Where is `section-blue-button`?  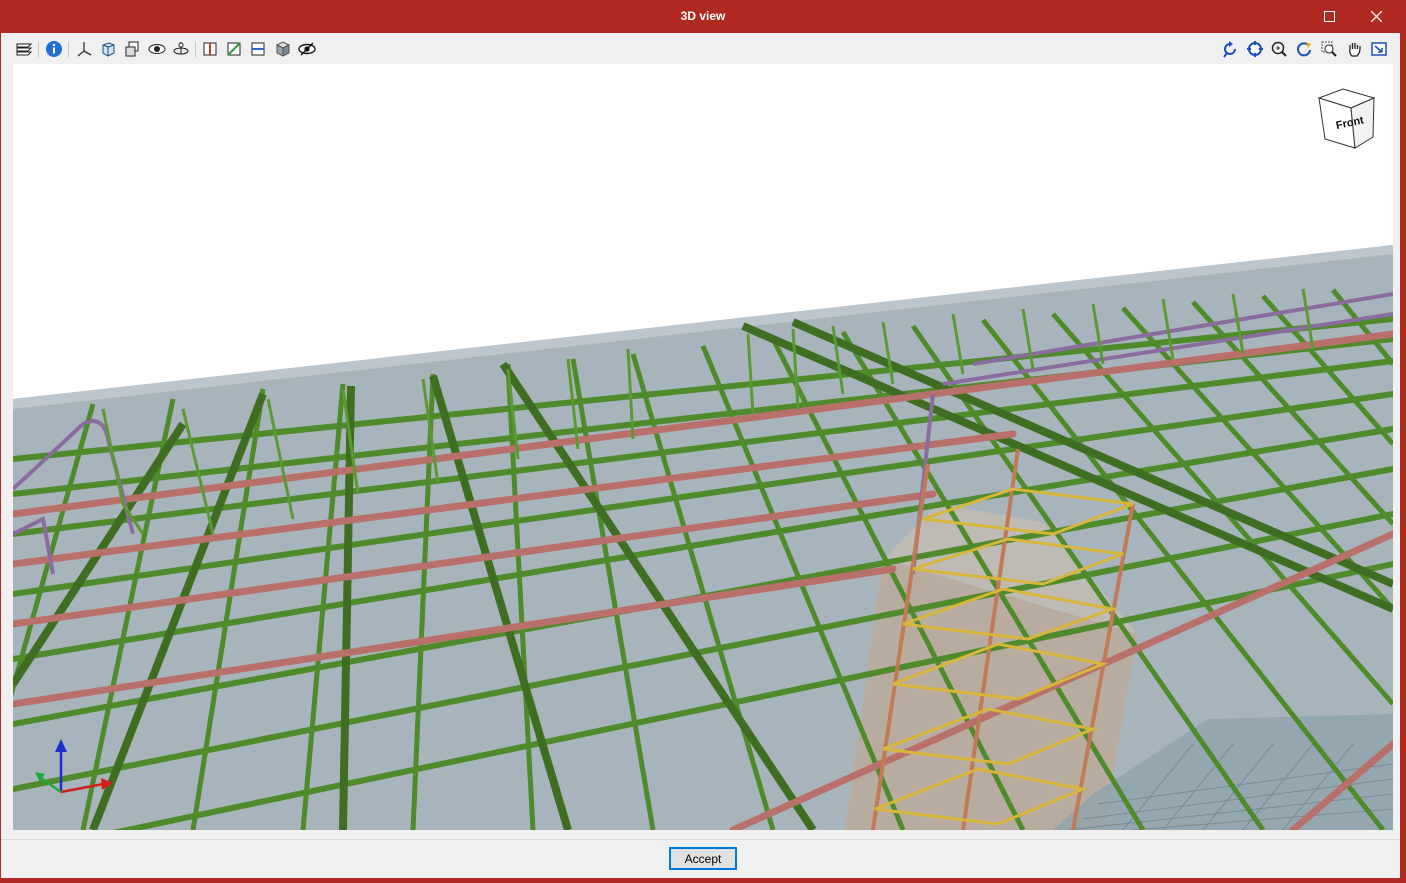
section-blue-button is located at coordinates (258, 49).